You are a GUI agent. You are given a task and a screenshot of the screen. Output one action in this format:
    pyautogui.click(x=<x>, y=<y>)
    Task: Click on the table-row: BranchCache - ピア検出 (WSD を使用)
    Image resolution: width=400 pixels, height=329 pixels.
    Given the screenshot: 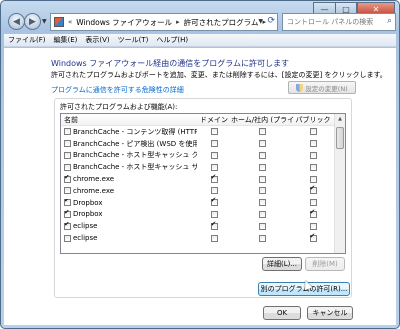 What is the action you would take?
    pyautogui.click(x=203, y=144)
    